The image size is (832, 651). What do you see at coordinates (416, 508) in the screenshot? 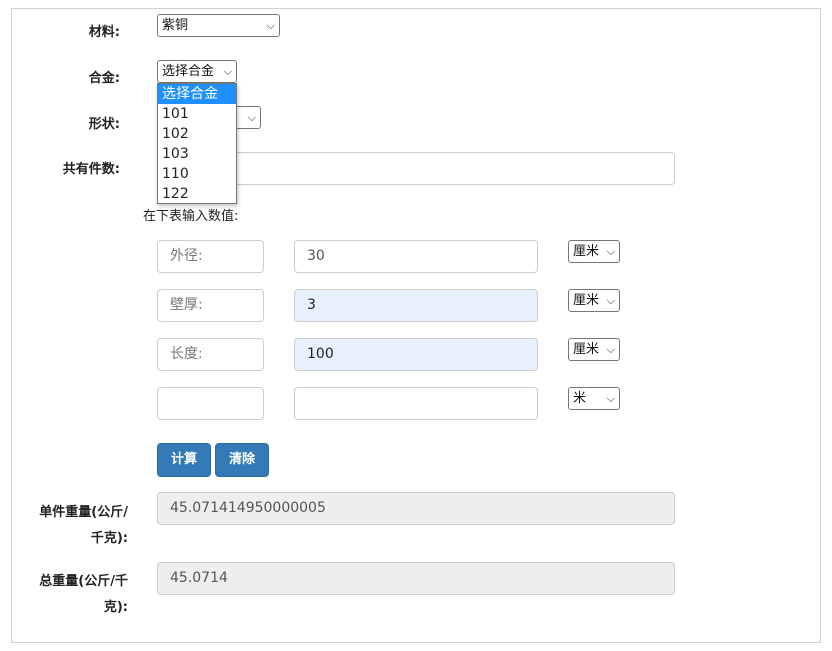
I see `unit-weight-output: 45.071414950000005` at bounding box center [416, 508].